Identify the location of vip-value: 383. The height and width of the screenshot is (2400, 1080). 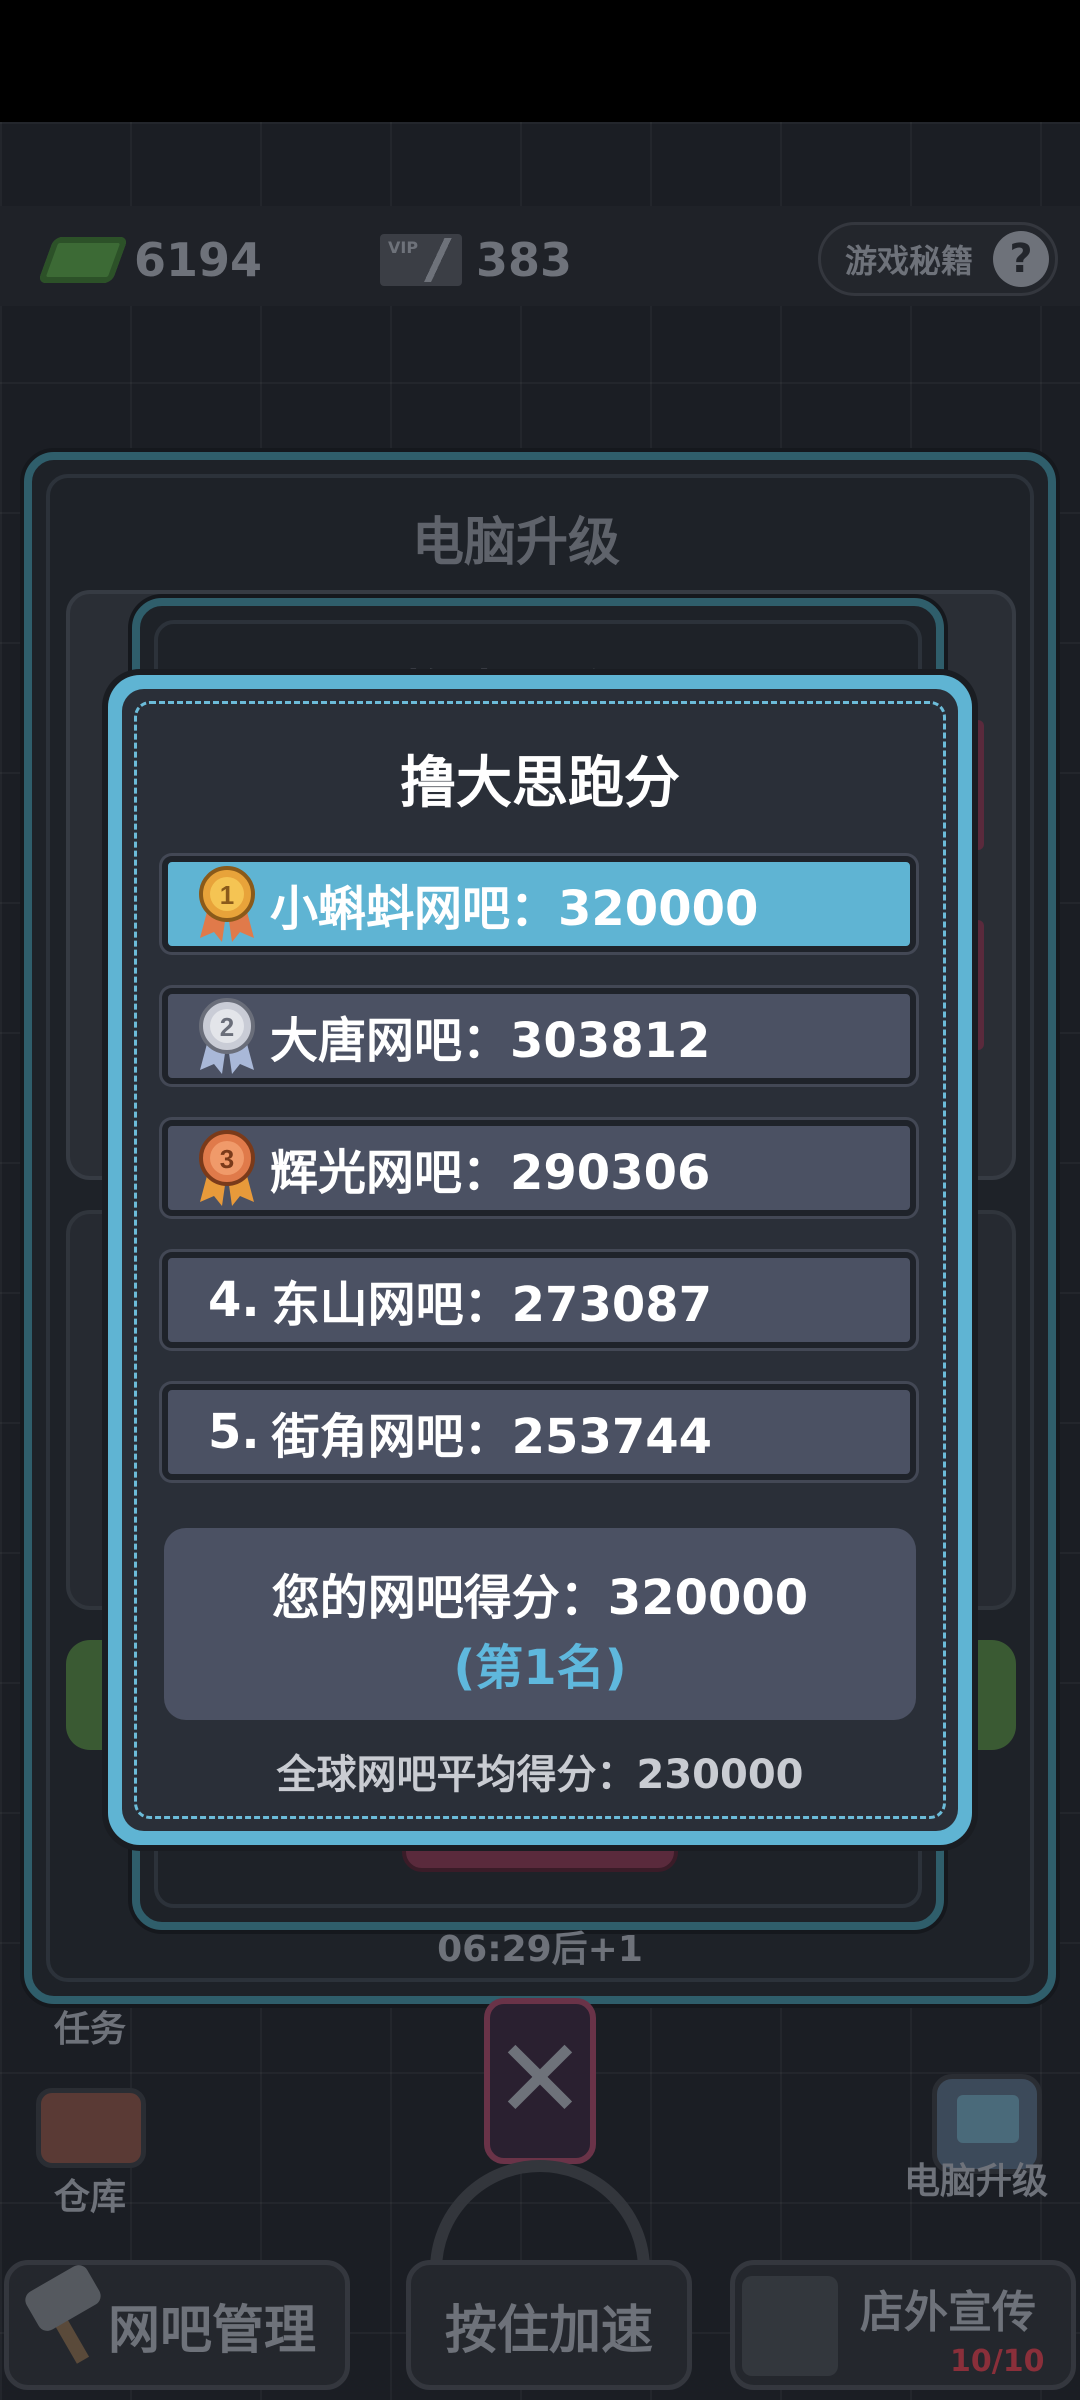
(524, 260).